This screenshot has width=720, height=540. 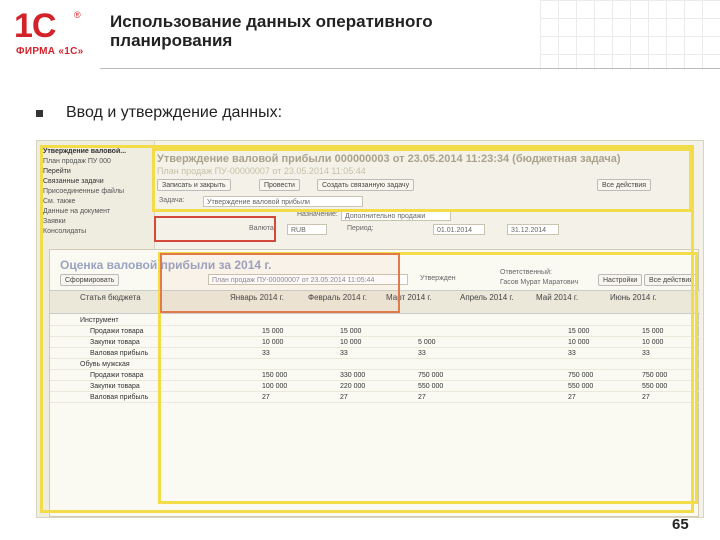 What do you see at coordinates (39, 113) in the screenshot?
I see `bullet-icon` at bounding box center [39, 113].